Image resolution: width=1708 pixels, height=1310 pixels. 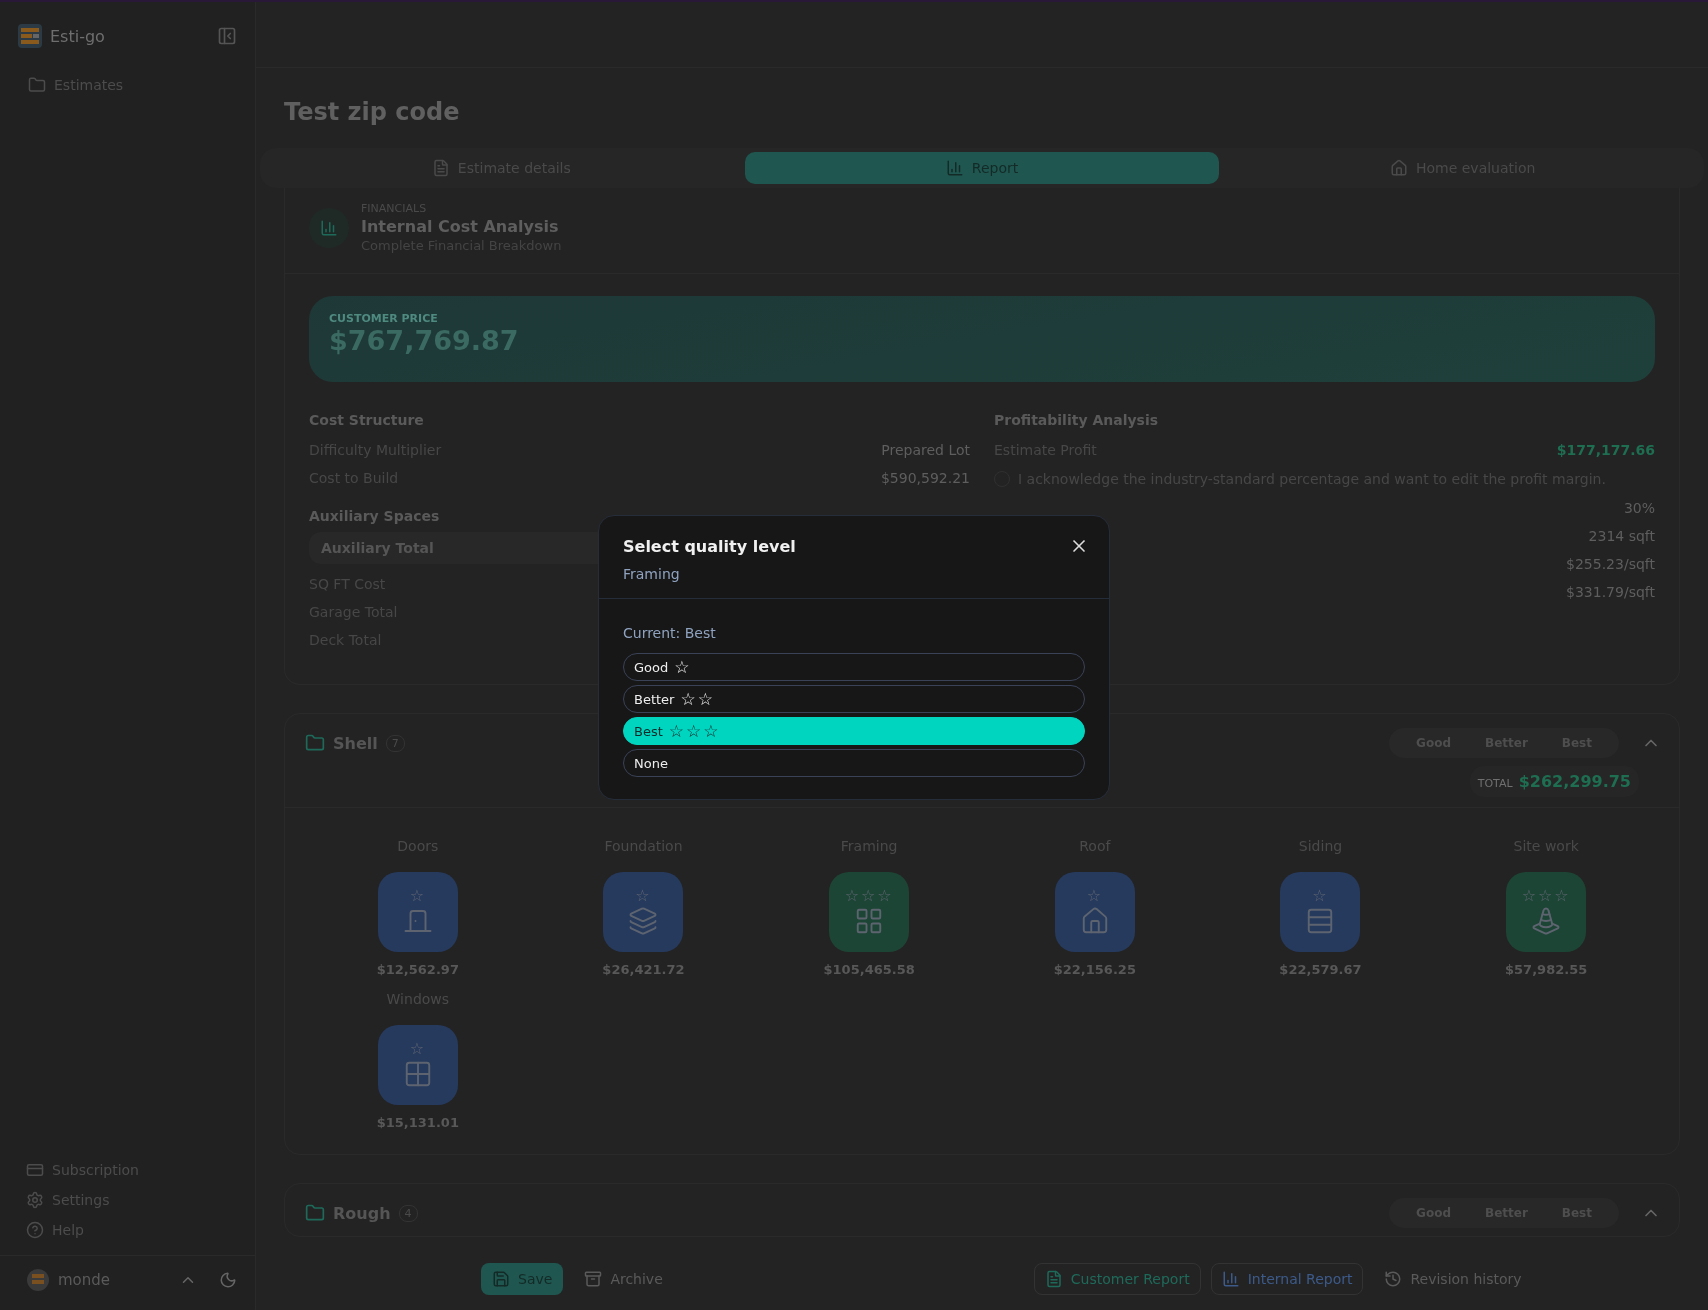 What do you see at coordinates (1639, 508) in the screenshot?
I see `row-value: 30%` at bounding box center [1639, 508].